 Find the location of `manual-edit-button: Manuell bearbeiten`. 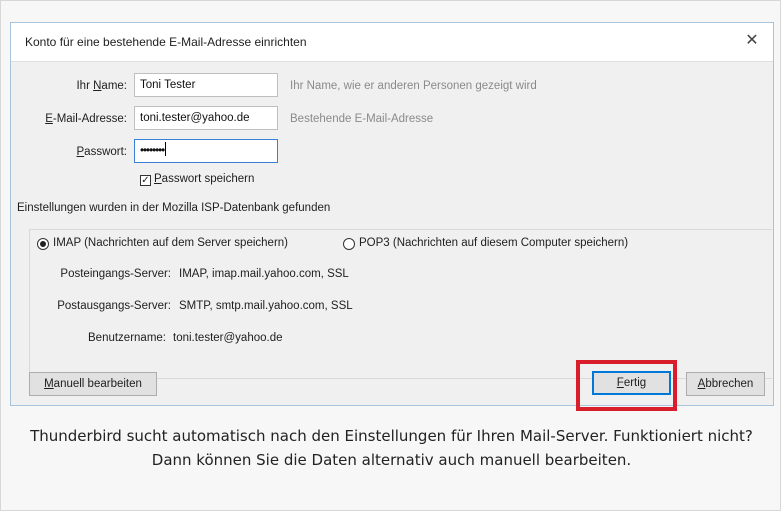

manual-edit-button: Manuell bearbeiten is located at coordinates (93, 384).